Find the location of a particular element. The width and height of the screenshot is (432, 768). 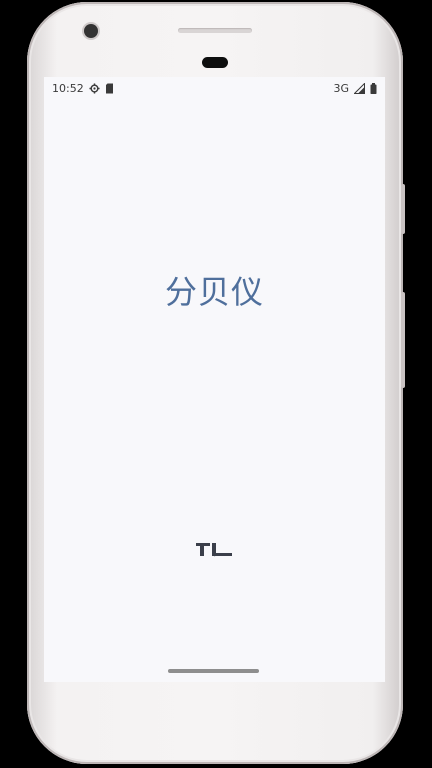

app-title: 分贝仪 is located at coordinates (214, 292).